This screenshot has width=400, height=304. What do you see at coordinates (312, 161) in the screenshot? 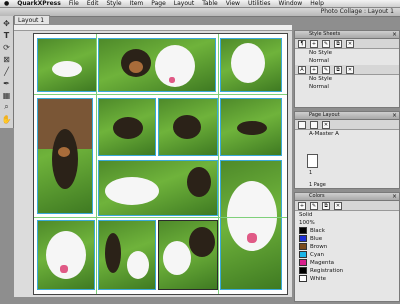
I see `page-thumbnail` at bounding box center [312, 161].